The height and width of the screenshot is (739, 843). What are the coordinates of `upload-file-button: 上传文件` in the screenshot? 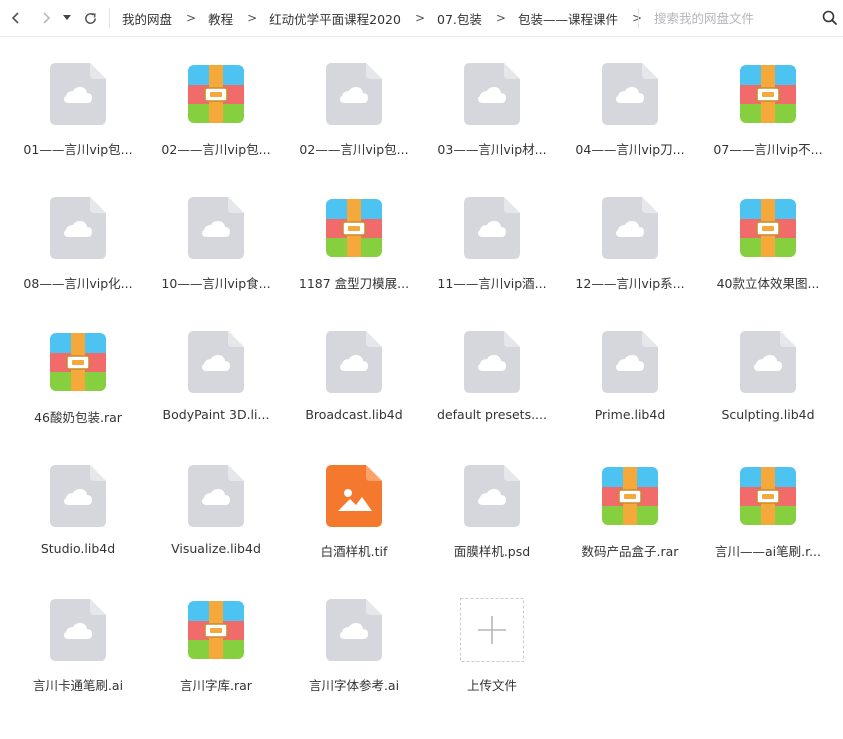 It's located at (492, 652).